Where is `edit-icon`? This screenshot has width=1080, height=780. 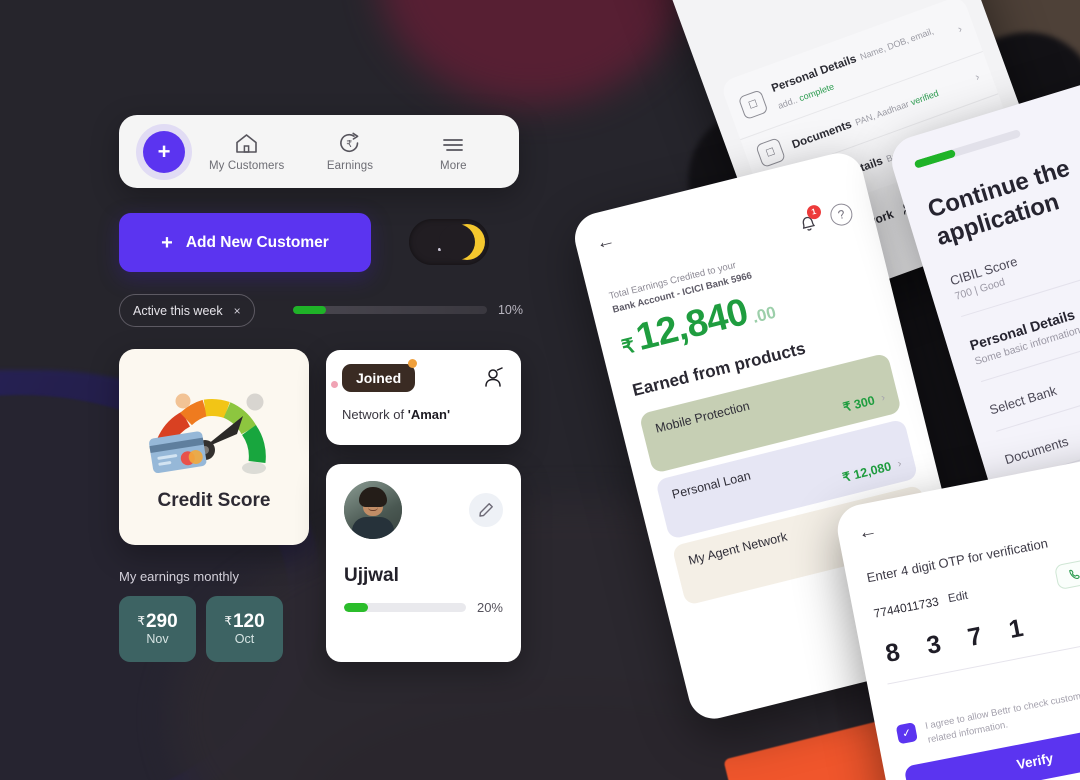 edit-icon is located at coordinates (486, 510).